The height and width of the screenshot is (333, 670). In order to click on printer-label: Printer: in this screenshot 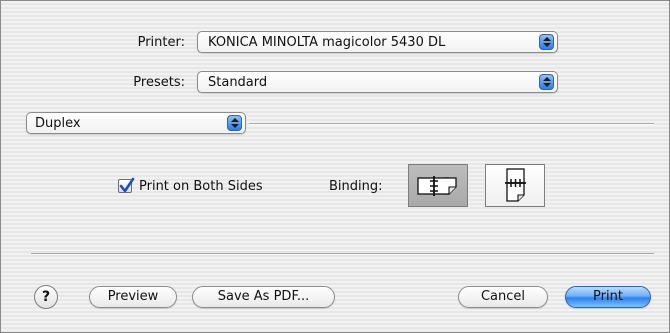, I will do `click(161, 42)`.